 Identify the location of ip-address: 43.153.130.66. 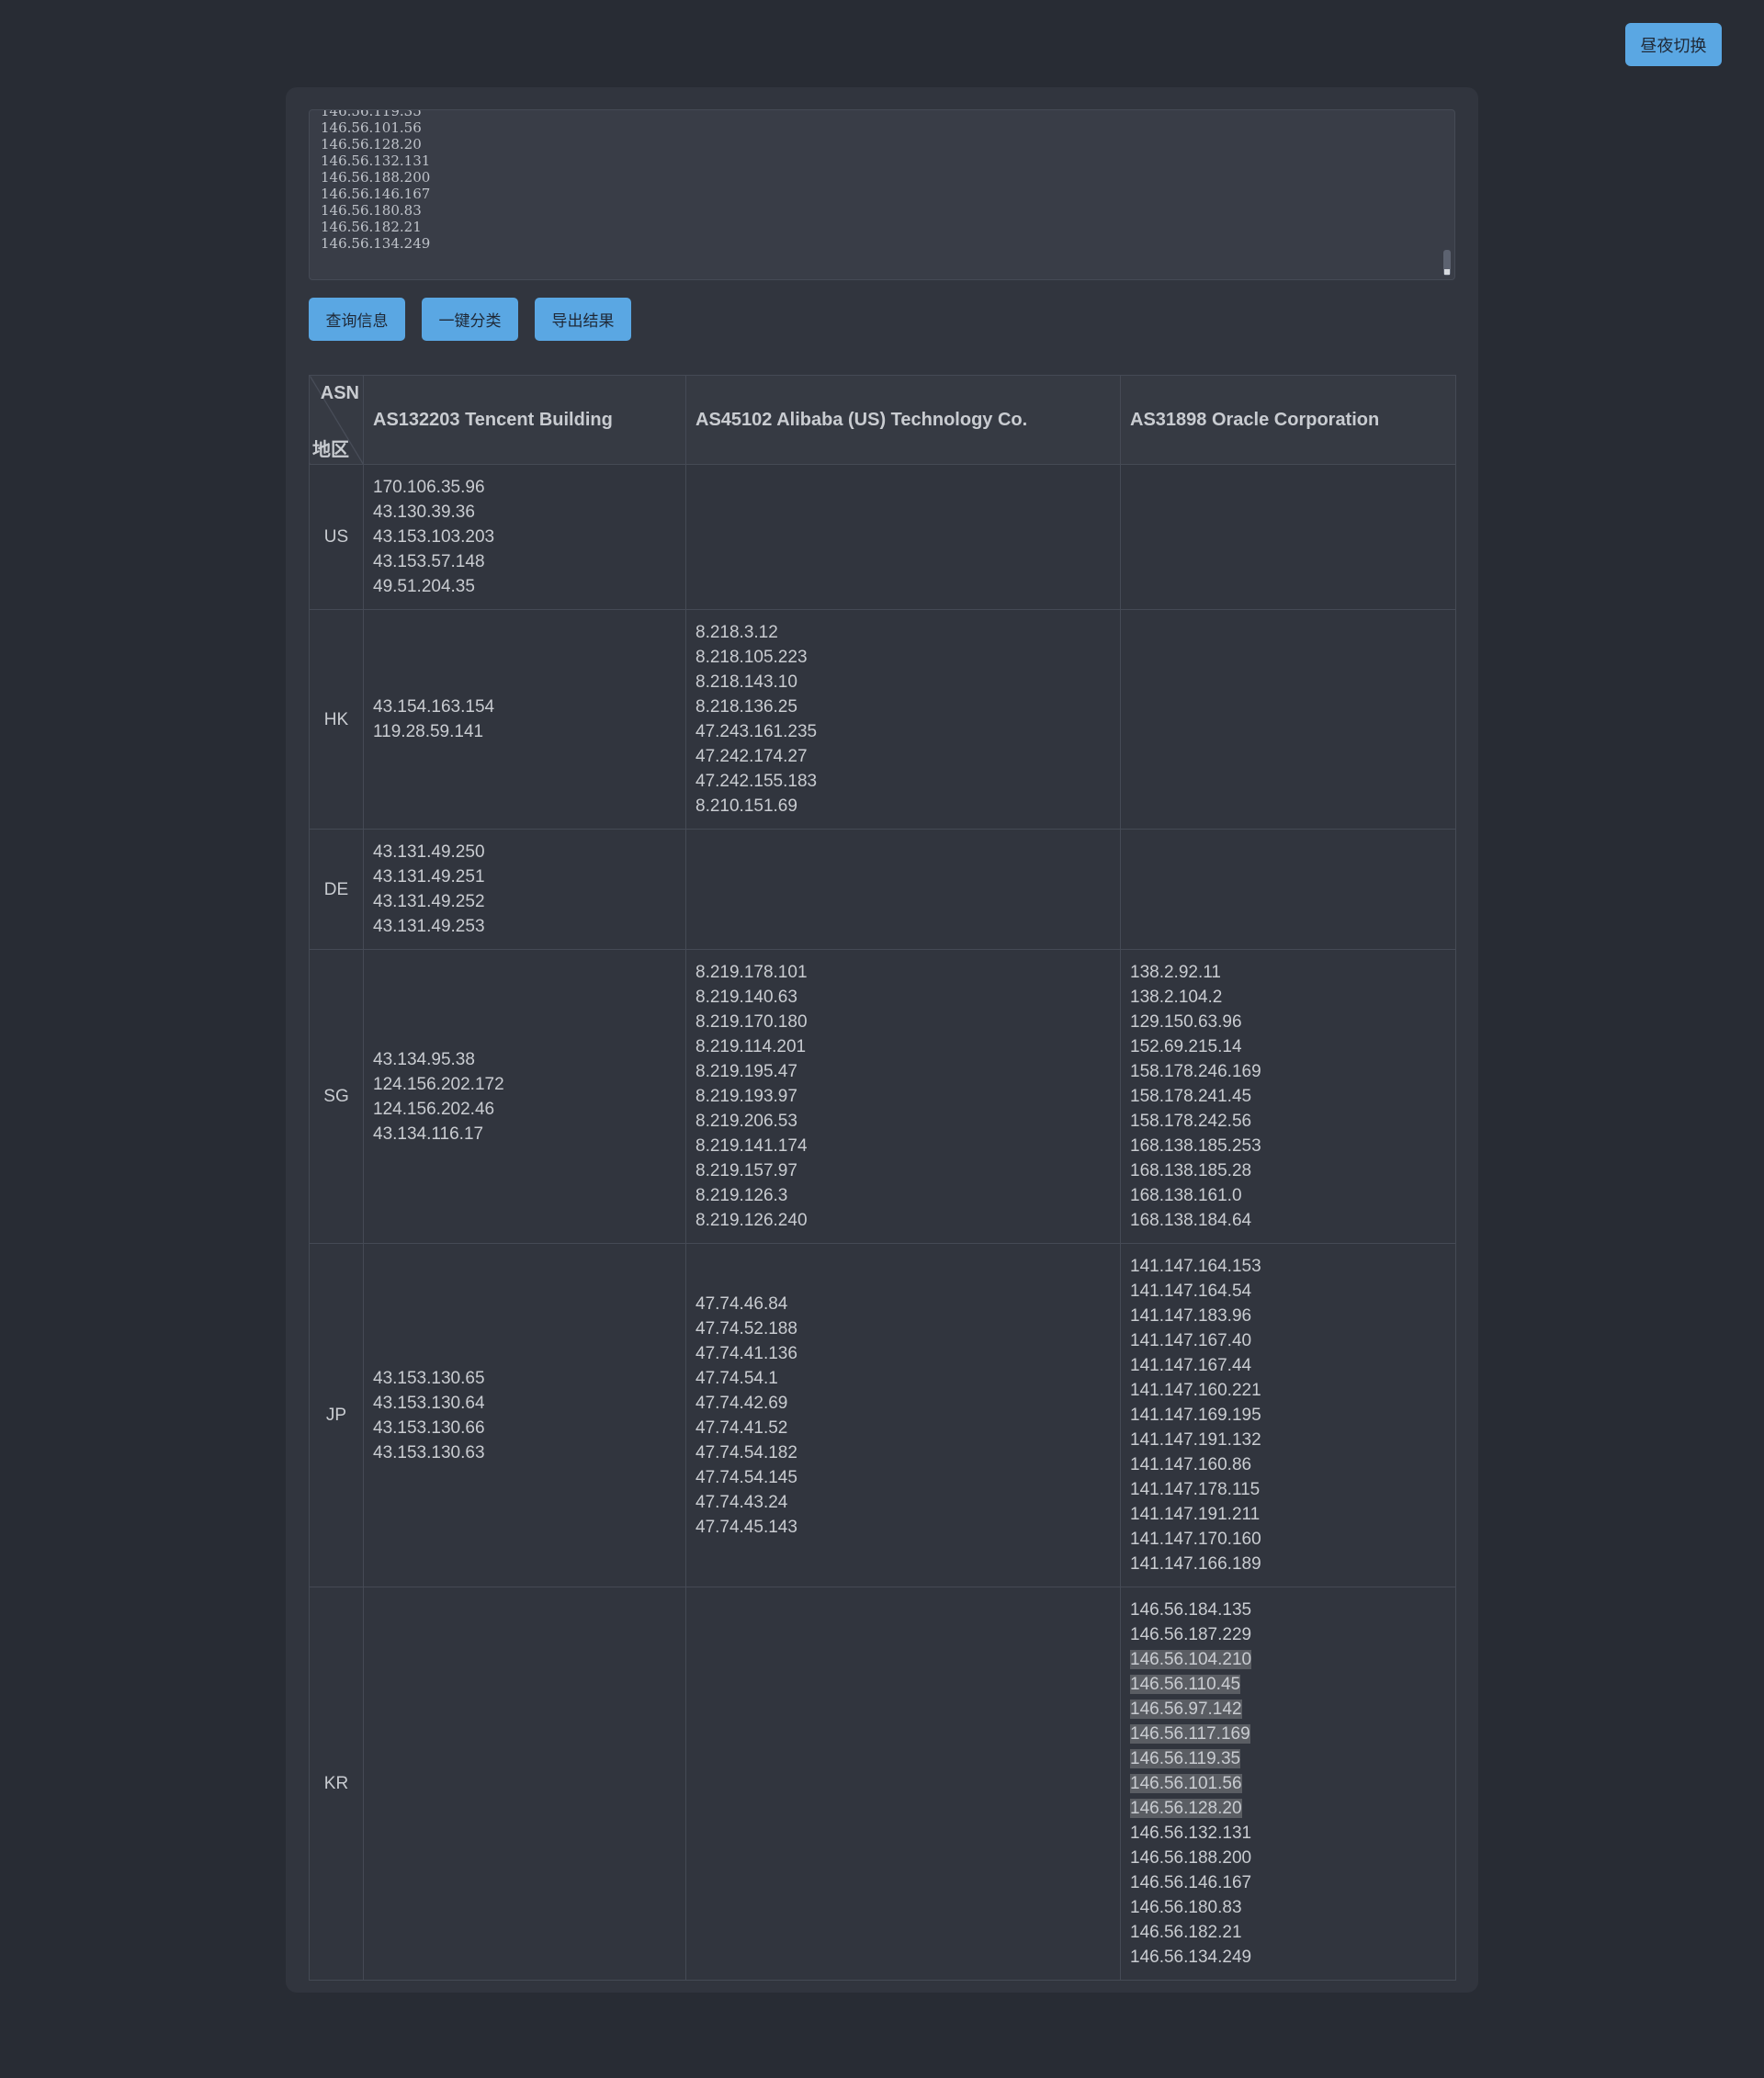
(524, 1428).